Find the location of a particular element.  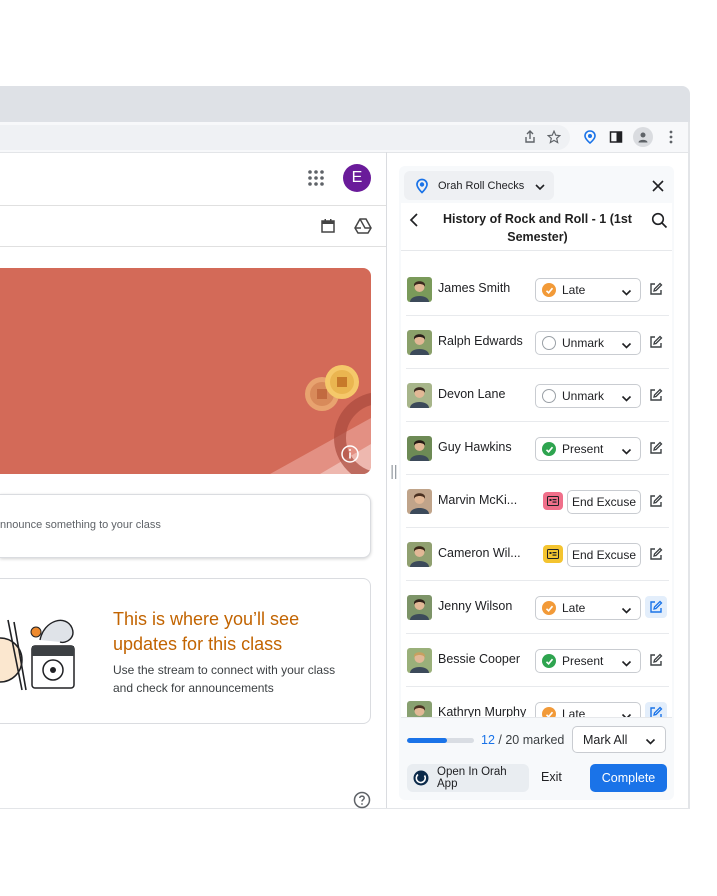

student-row: Ralph Edwards Unmark is located at coordinates (535, 342).